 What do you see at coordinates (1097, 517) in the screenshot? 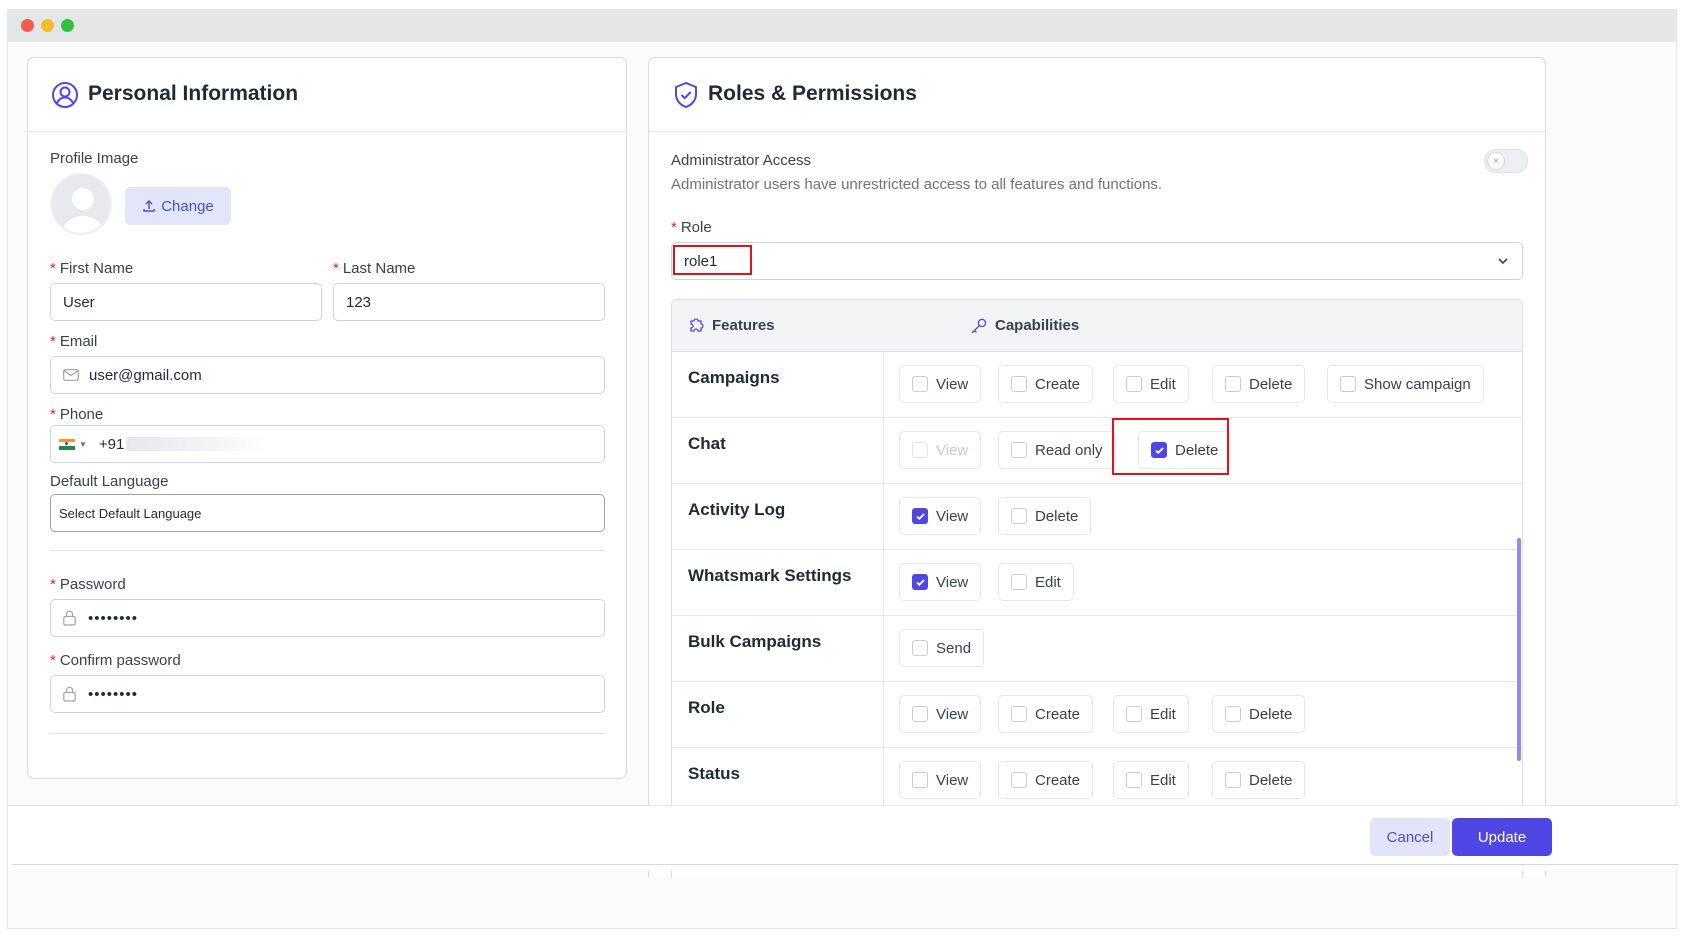
I see `permission-row: Activity Log View Delete` at bounding box center [1097, 517].